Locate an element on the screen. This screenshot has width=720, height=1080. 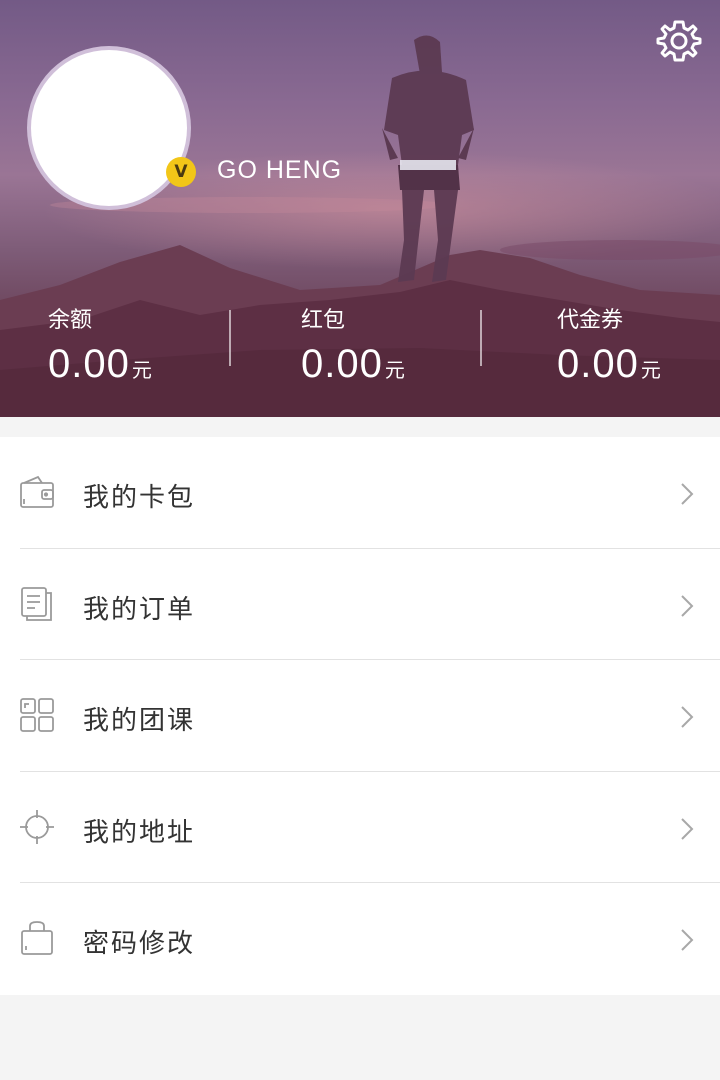
voucher-value: 0.00 is located at coordinates (598, 364).